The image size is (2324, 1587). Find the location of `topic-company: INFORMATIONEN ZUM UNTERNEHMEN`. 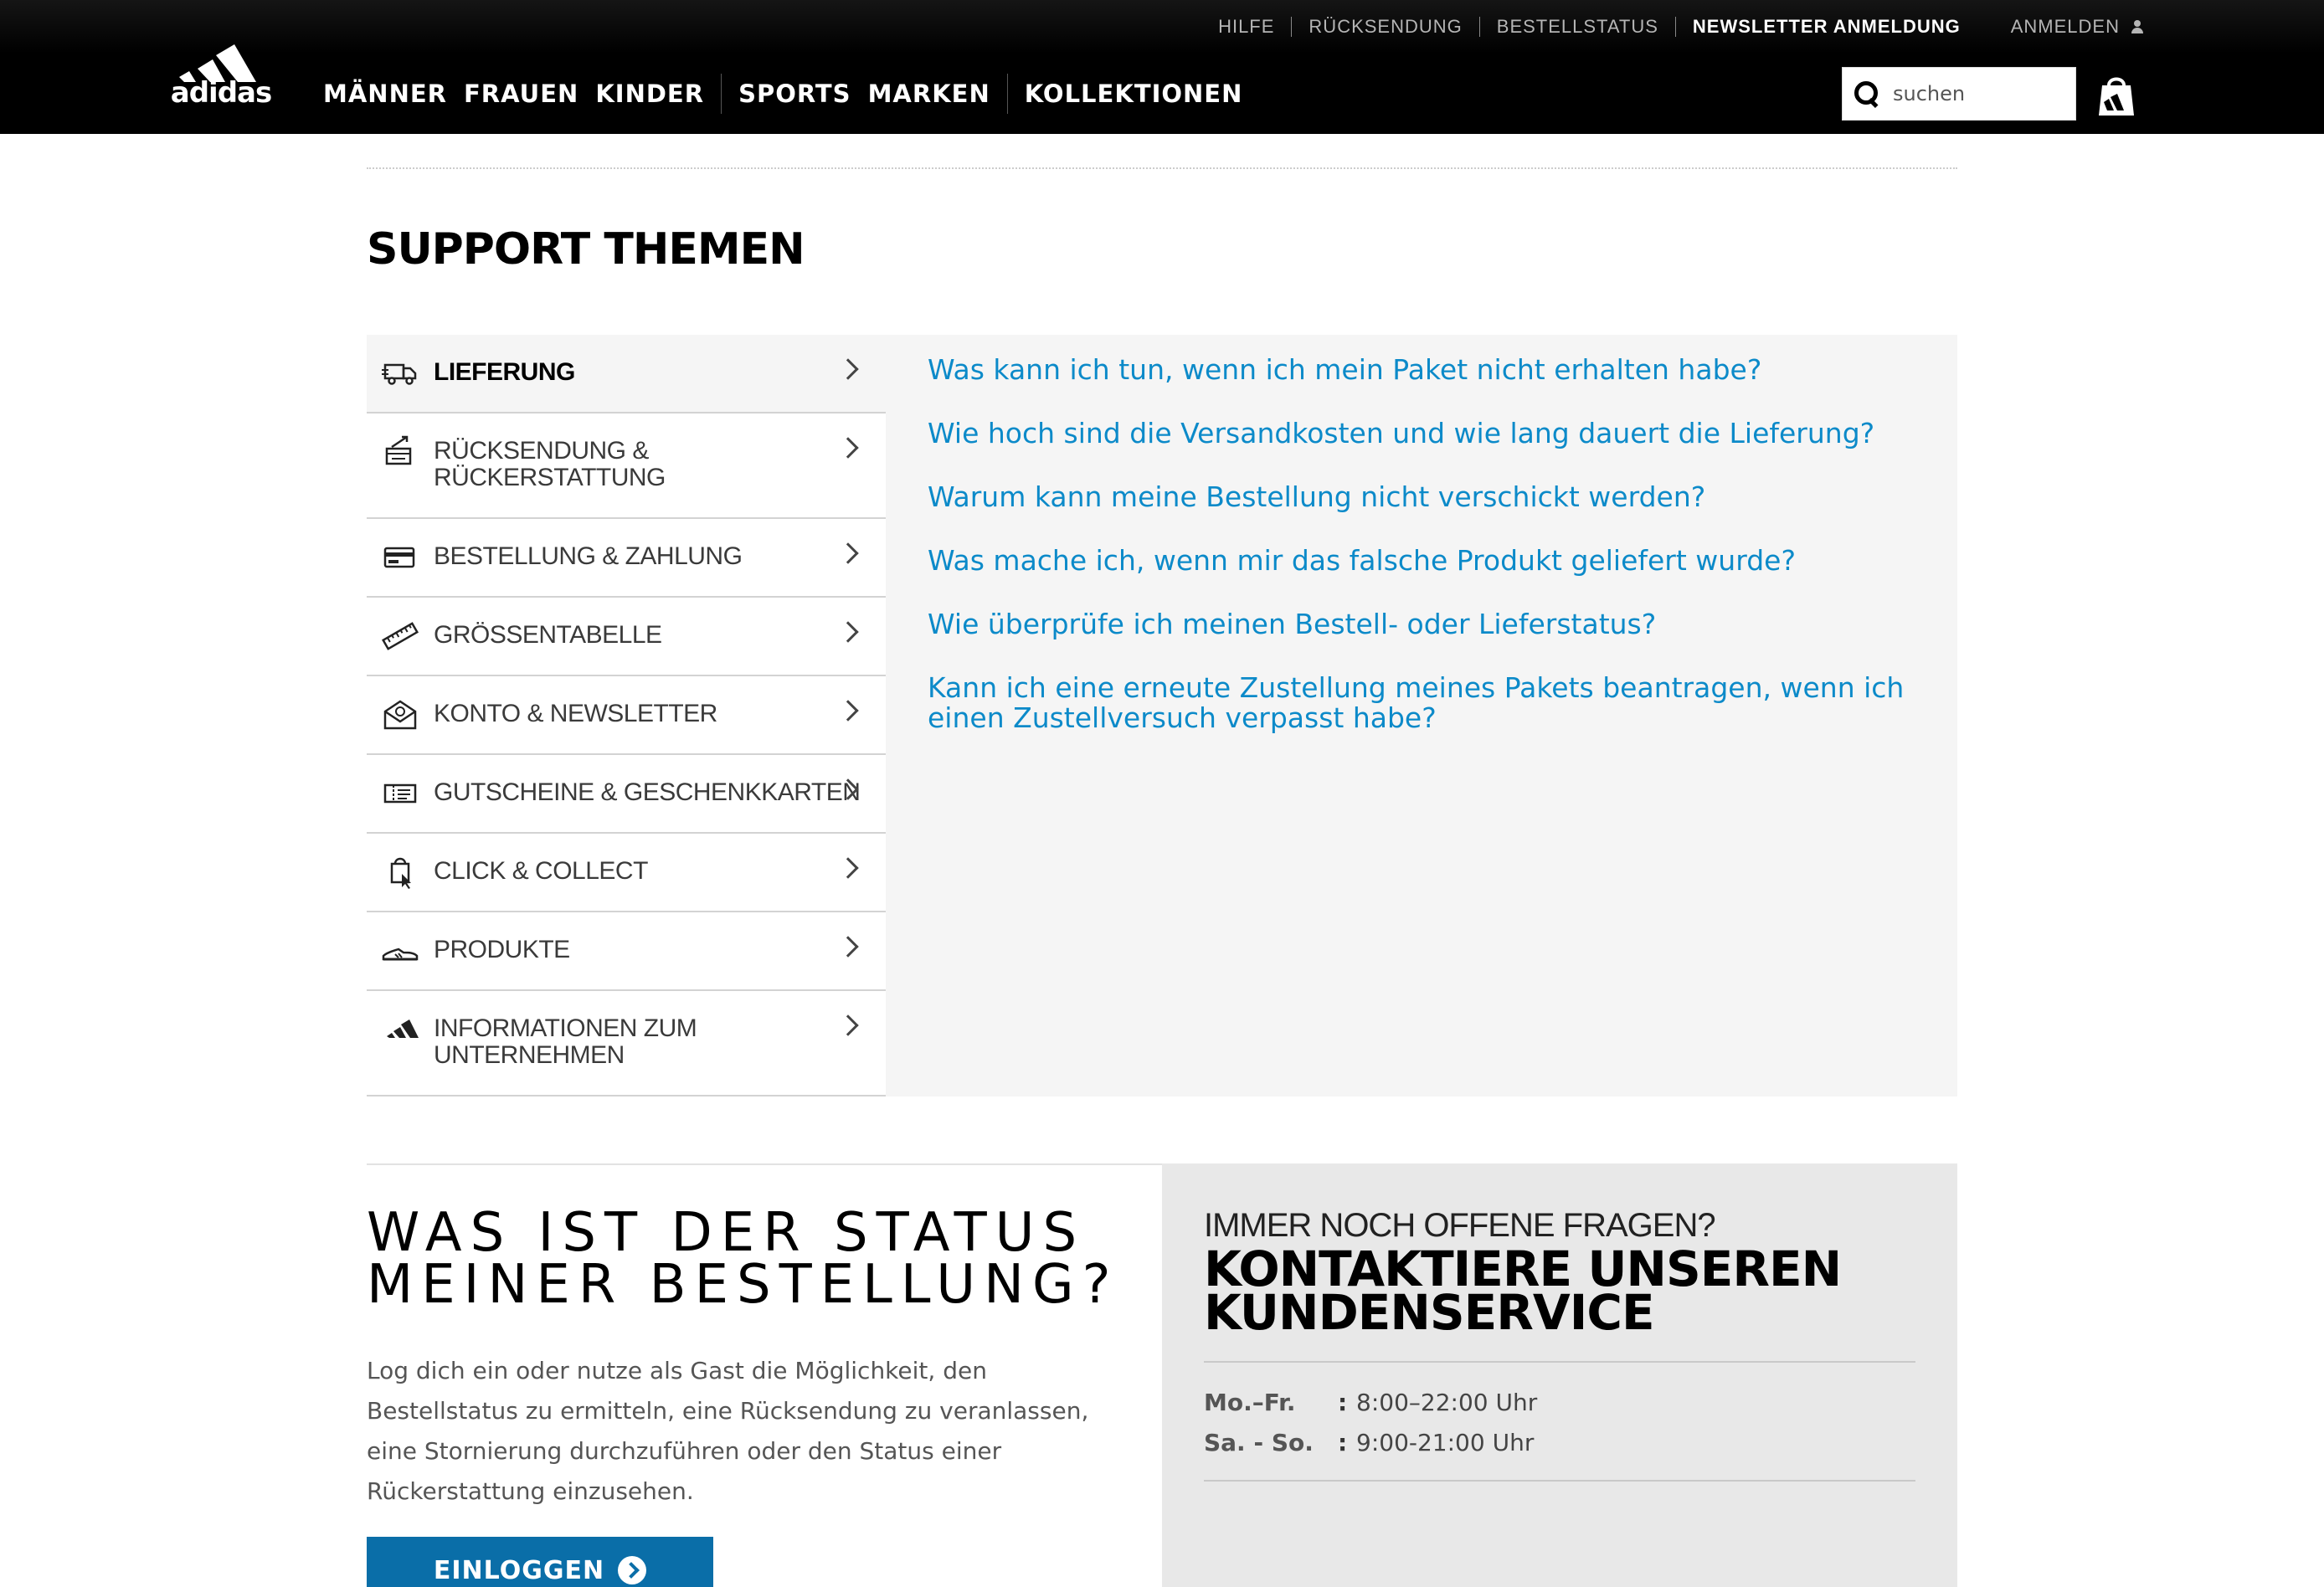

topic-company: INFORMATIONEN ZUM UNTERNEHMEN is located at coordinates (627, 1044).